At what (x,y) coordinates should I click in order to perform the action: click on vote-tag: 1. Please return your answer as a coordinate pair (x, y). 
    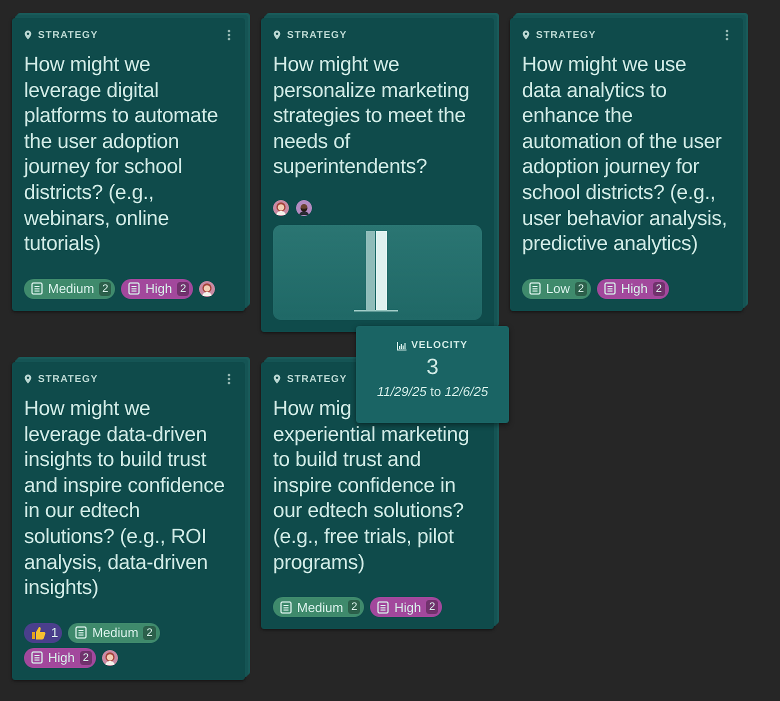
    Looking at the image, I should click on (43, 632).